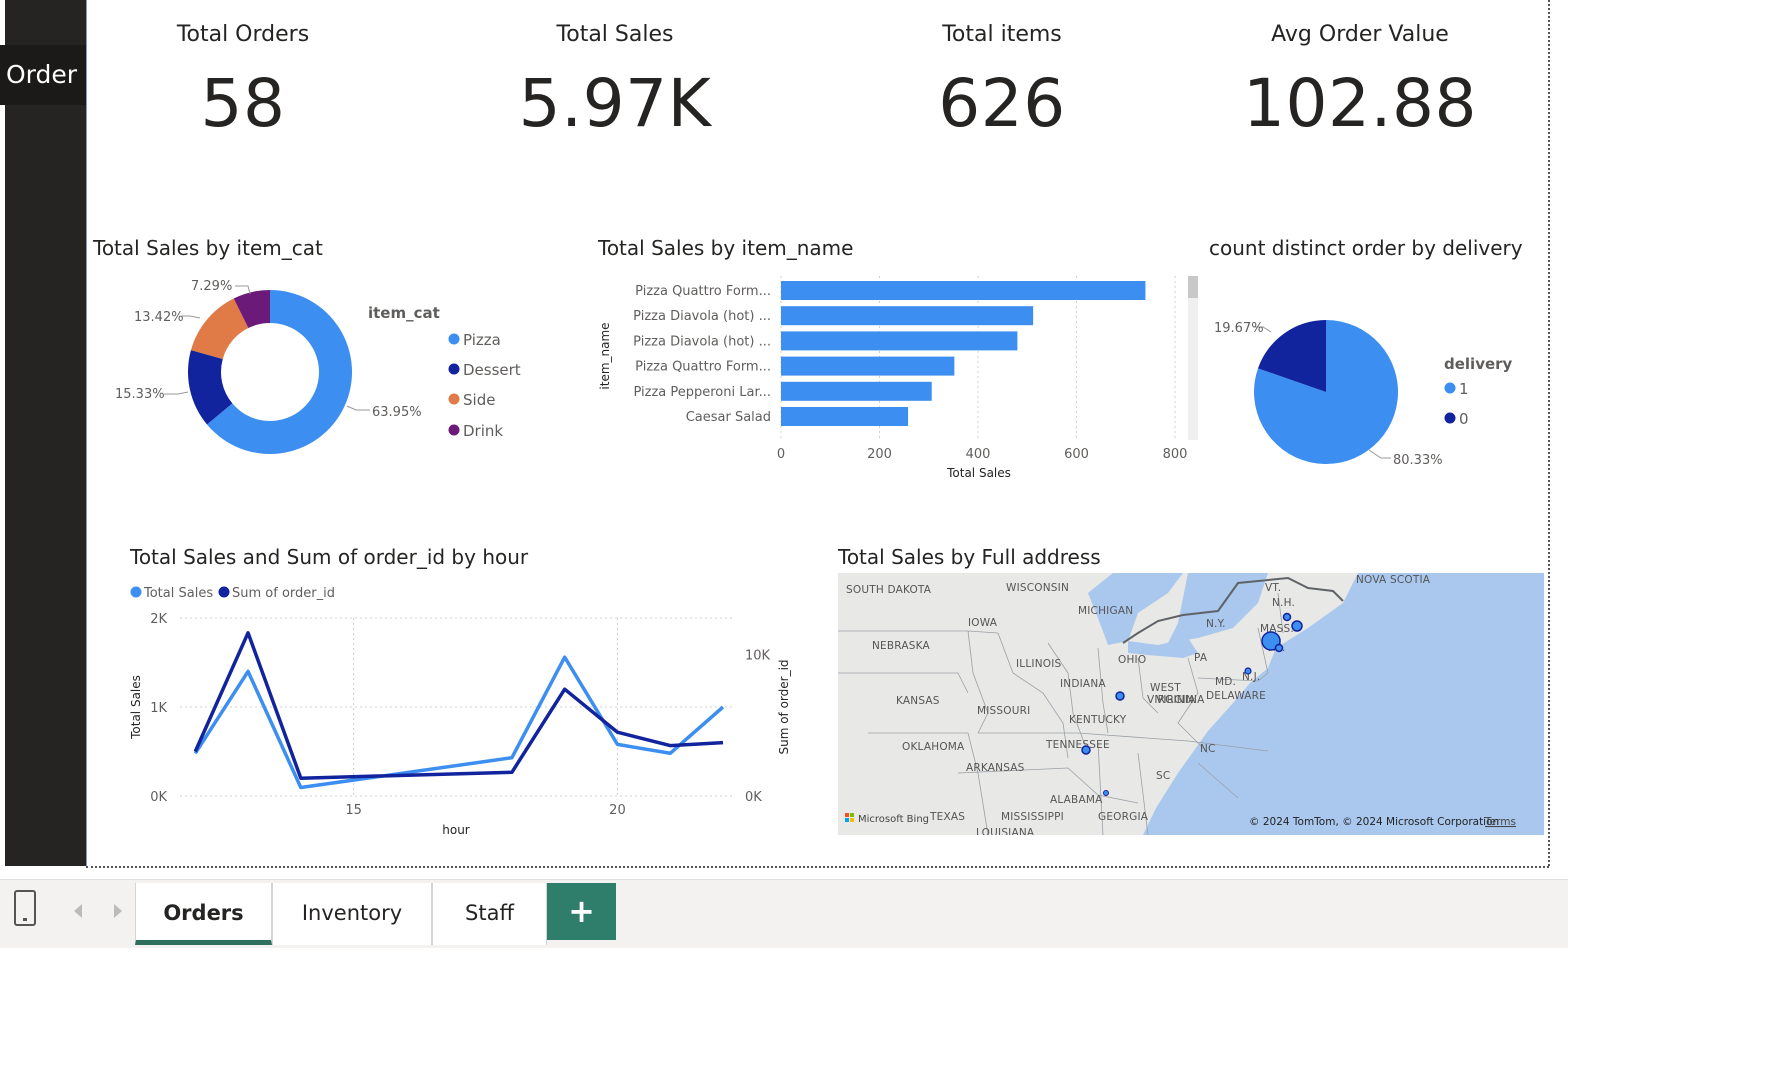 The height and width of the screenshot is (1076, 1780). I want to click on y-tick-label-left: 2K, so click(158, 619).